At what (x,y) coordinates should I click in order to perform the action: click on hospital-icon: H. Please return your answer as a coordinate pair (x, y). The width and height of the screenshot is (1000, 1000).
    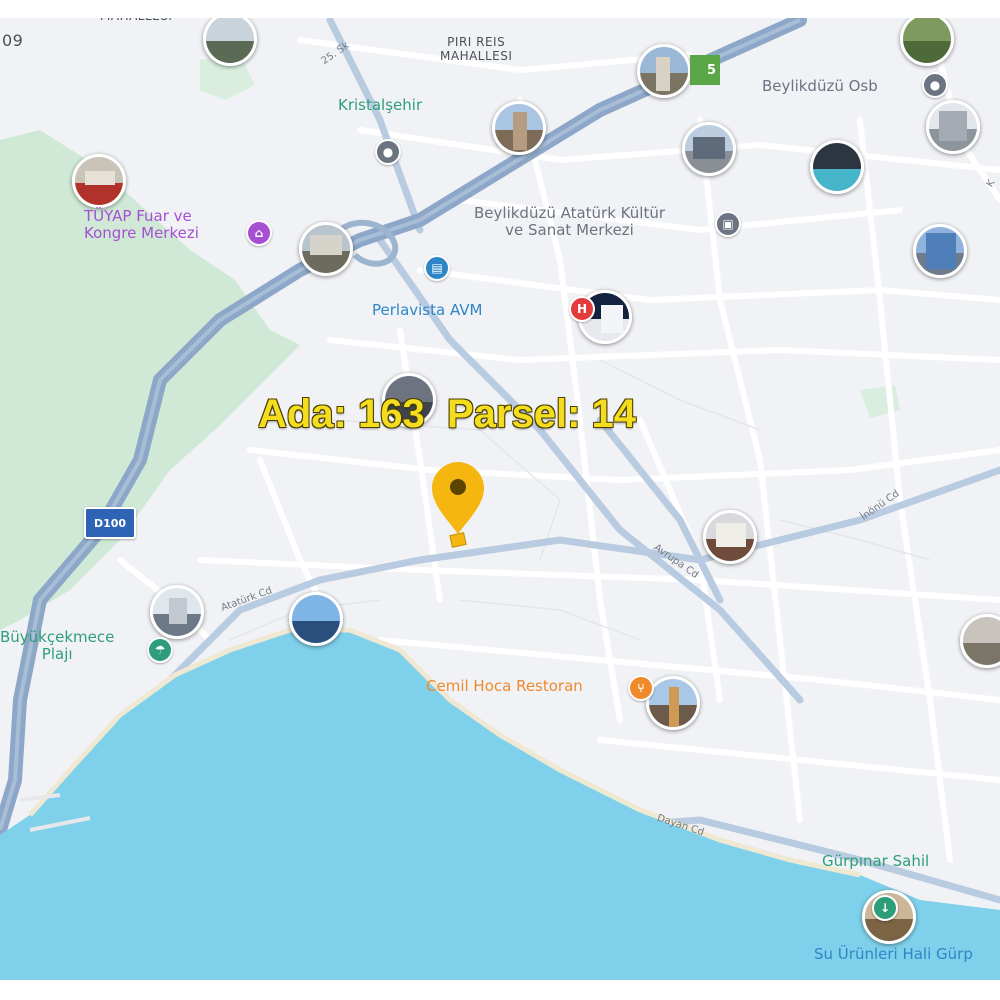
    Looking at the image, I should click on (582, 309).